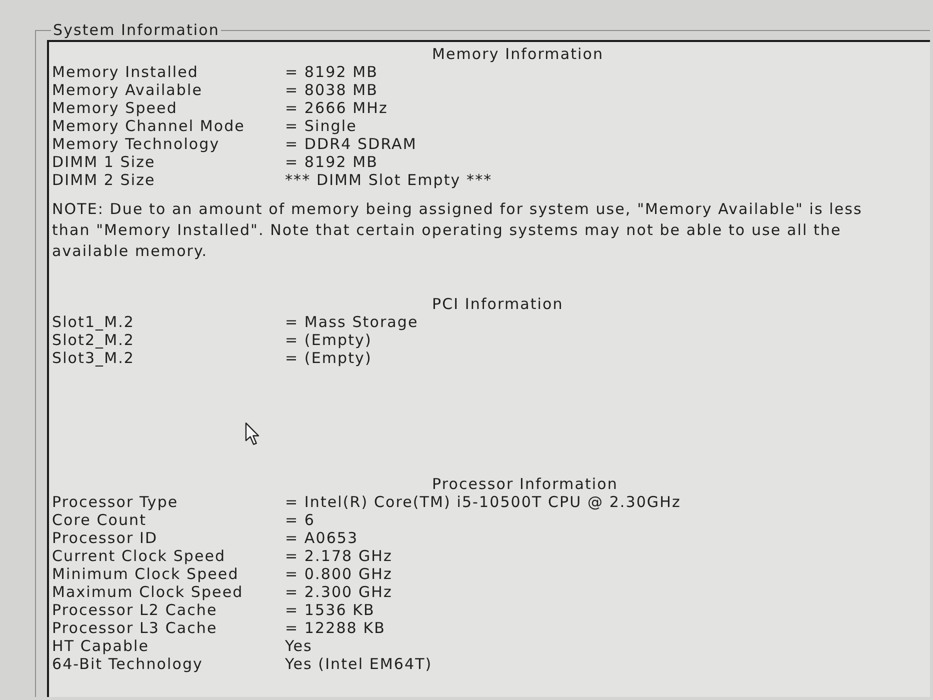  Describe the element at coordinates (135, 610) in the screenshot. I see `field-label: Processor L2 Cache` at that location.